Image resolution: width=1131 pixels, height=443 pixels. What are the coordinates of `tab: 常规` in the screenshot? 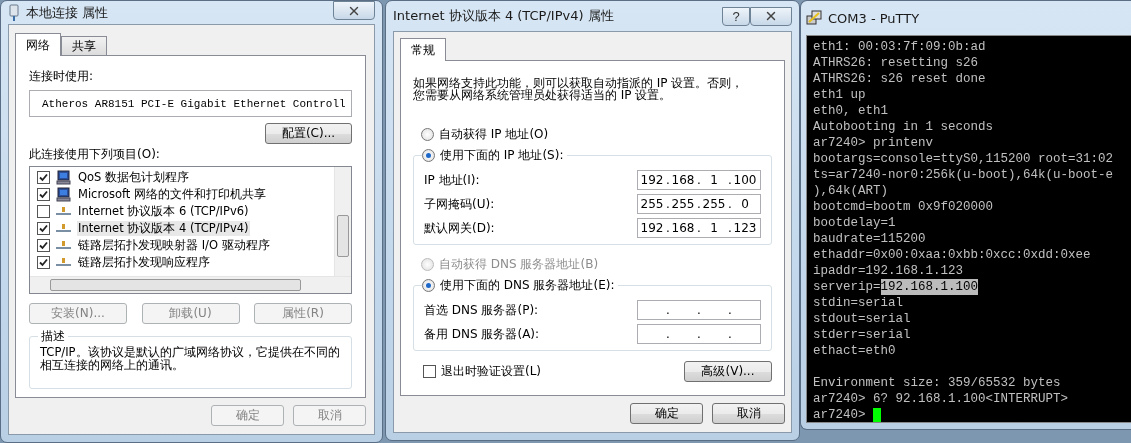 It's located at (423, 49).